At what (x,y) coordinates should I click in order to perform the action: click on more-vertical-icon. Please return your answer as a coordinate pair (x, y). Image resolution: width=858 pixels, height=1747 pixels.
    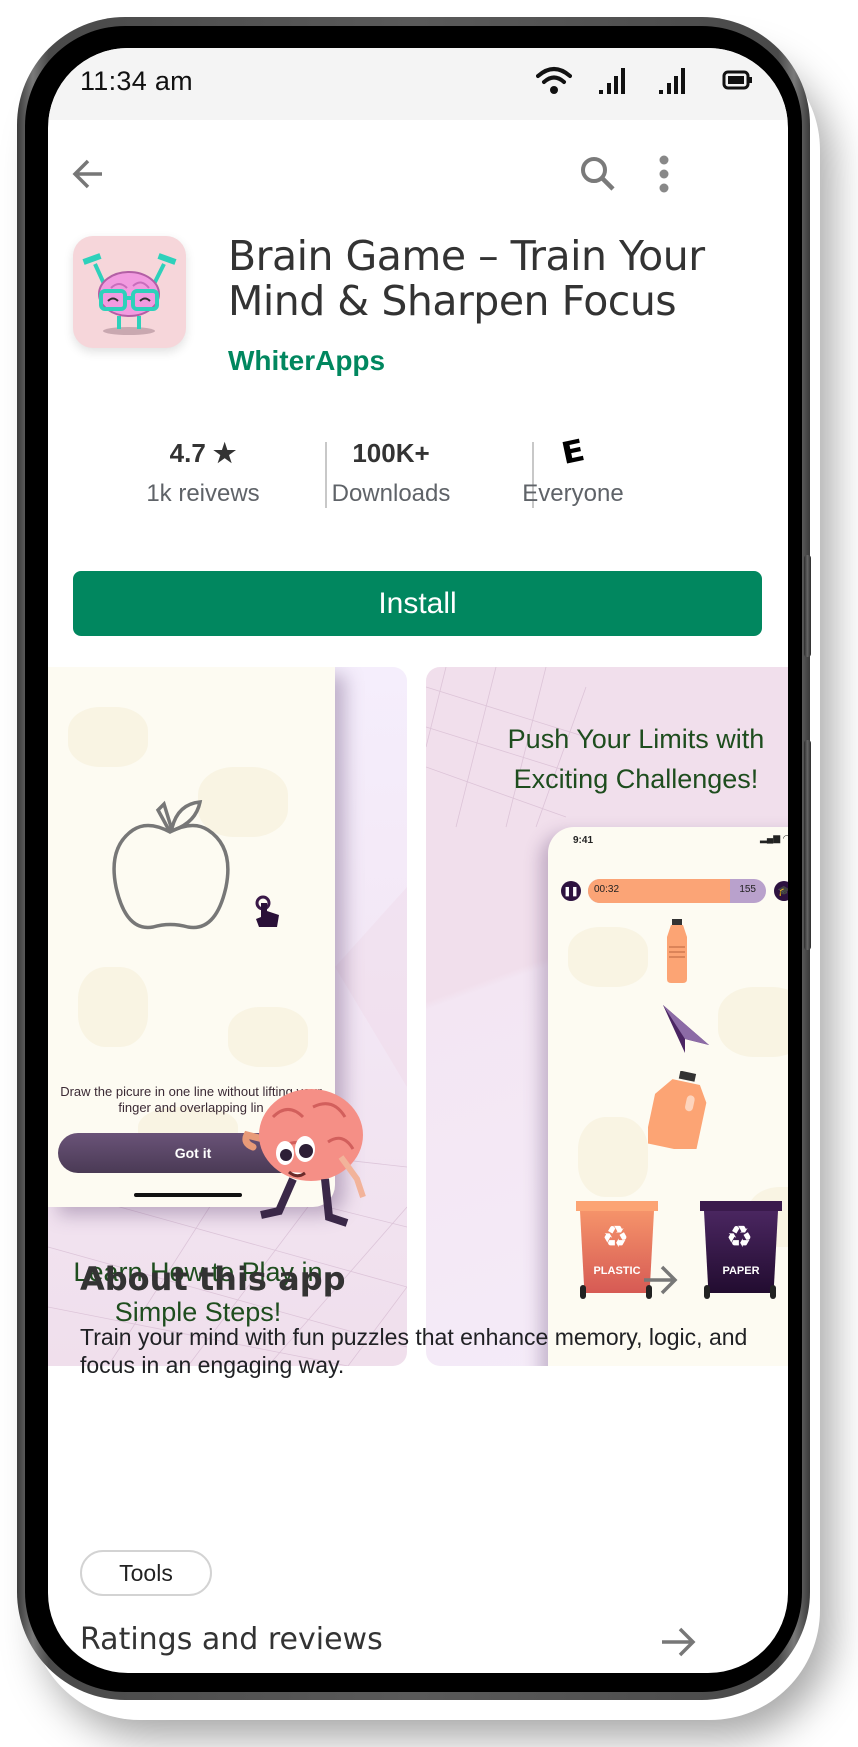
    Looking at the image, I should click on (664, 176).